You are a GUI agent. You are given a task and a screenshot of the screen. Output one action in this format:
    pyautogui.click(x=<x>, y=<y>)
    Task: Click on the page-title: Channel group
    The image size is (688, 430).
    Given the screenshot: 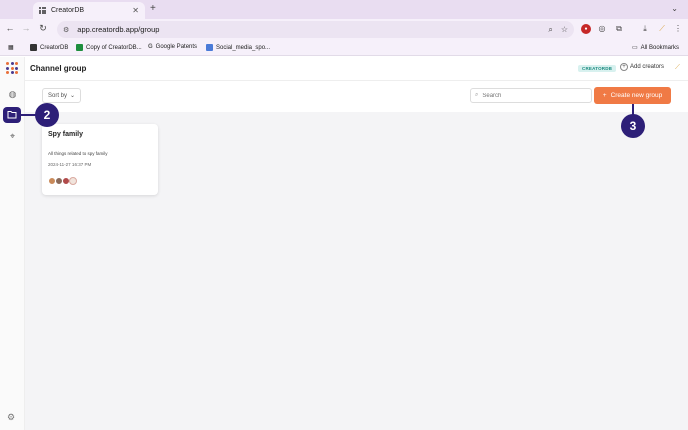 What is the action you would take?
    pyautogui.click(x=58, y=68)
    